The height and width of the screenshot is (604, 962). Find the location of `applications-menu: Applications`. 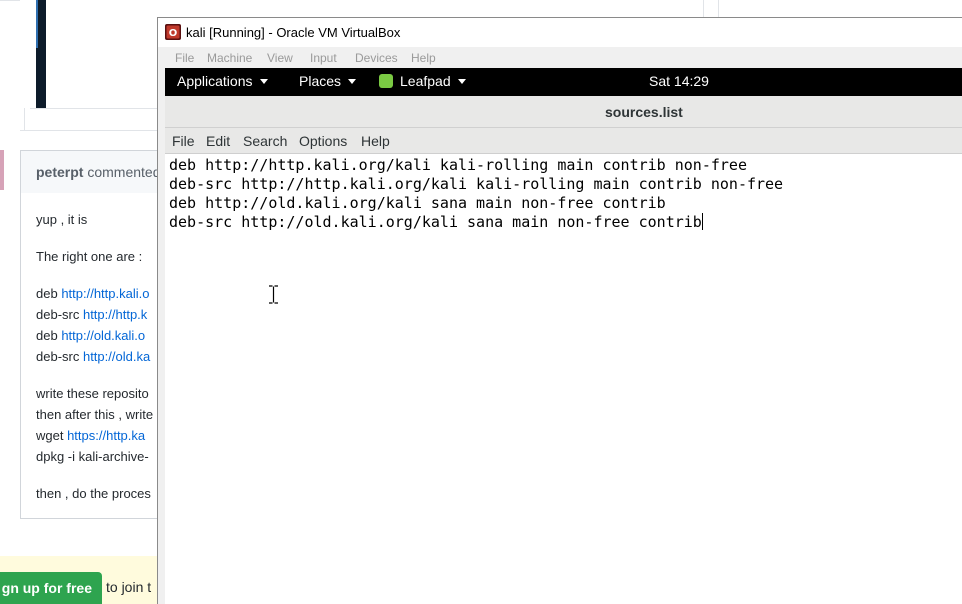

applications-menu: Applications is located at coordinates (222, 81).